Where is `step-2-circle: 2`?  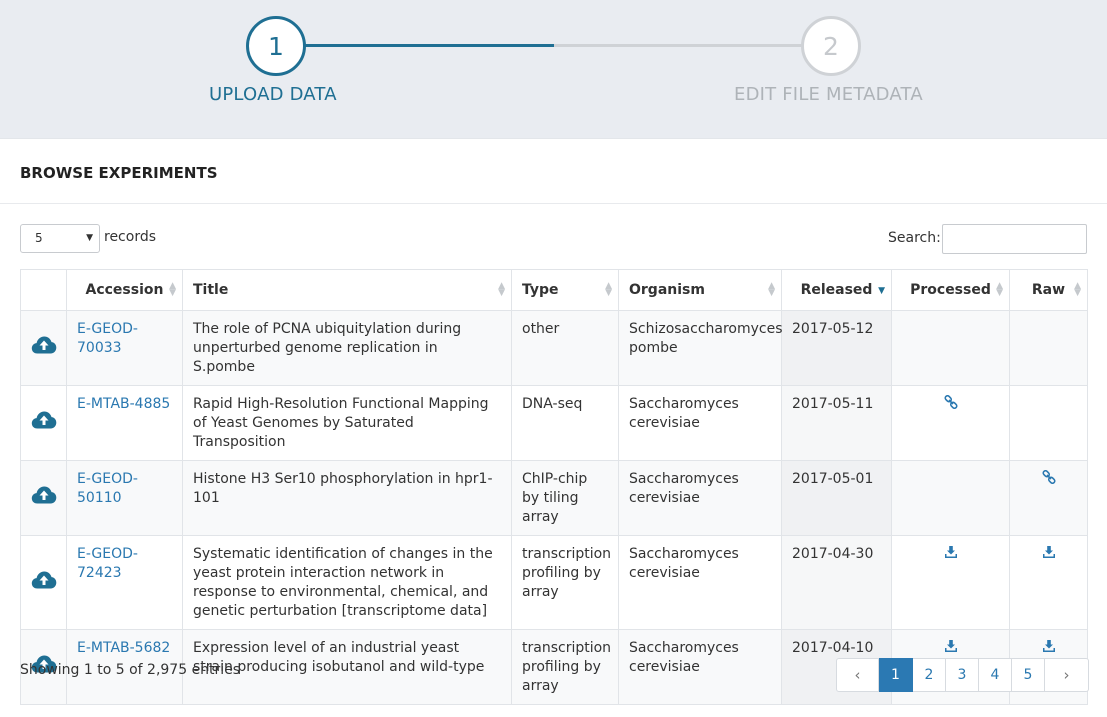 step-2-circle: 2 is located at coordinates (831, 46).